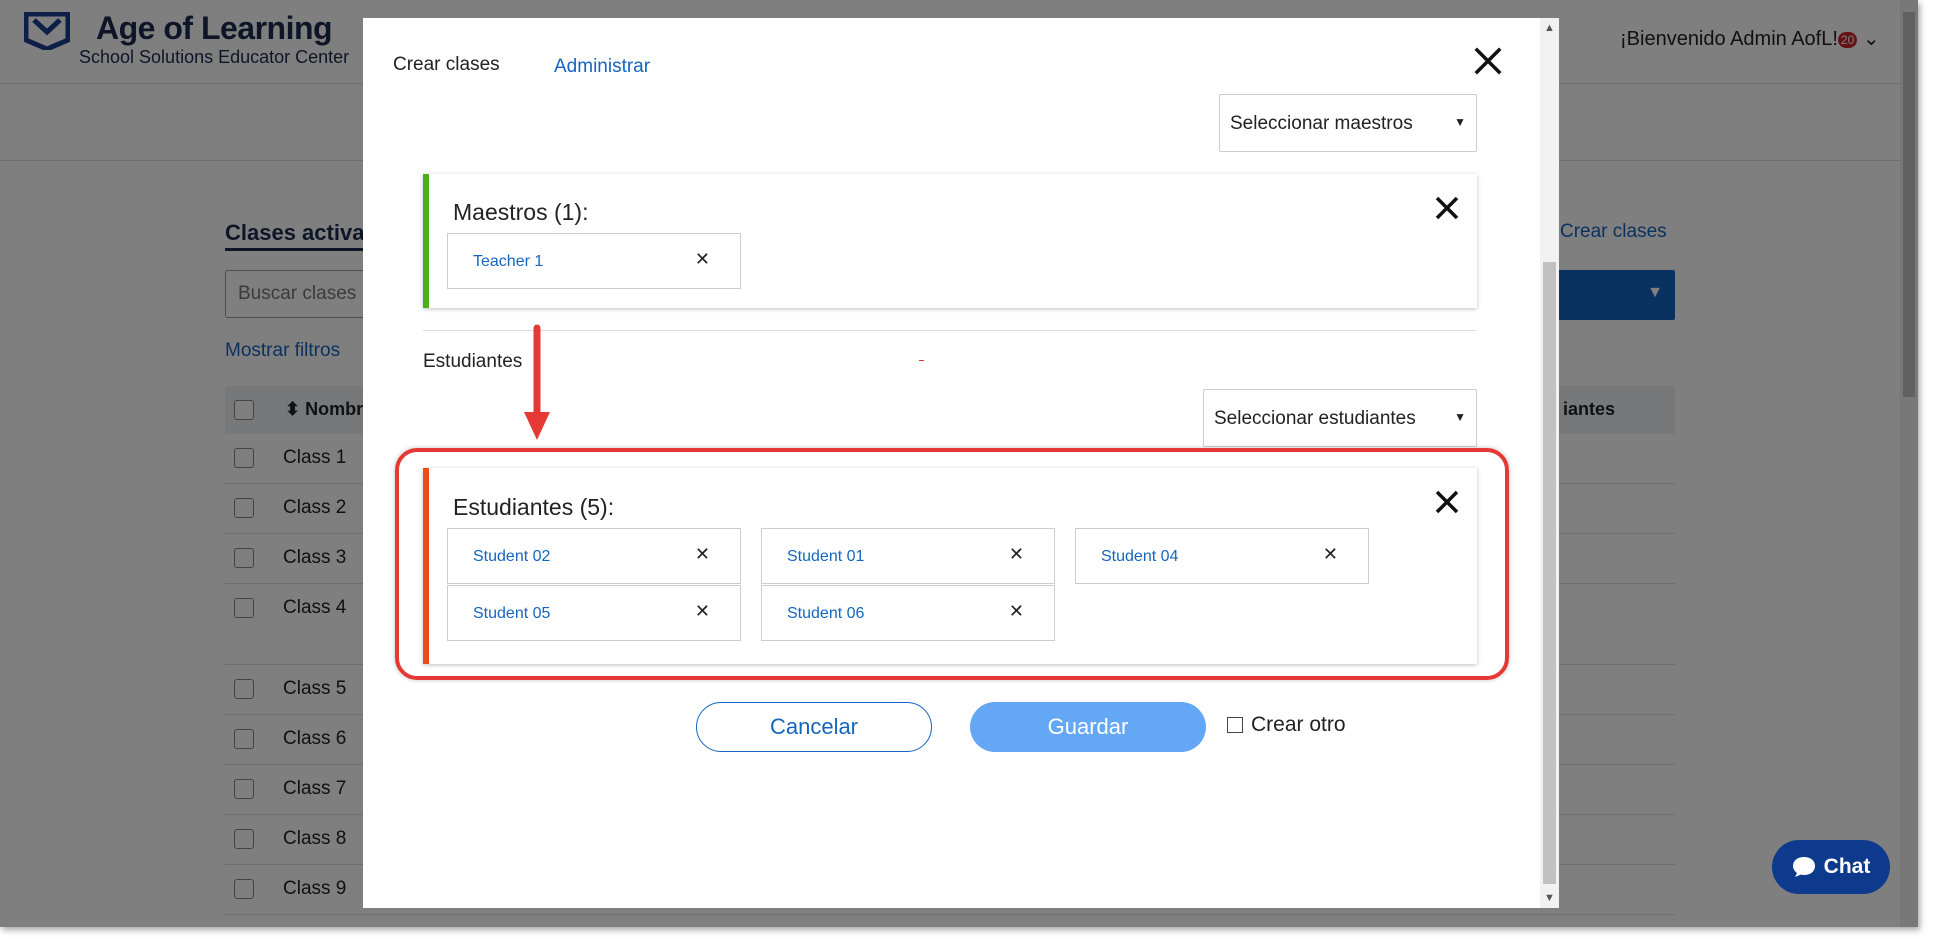  I want to click on create-other-checkbox, so click(1235, 725).